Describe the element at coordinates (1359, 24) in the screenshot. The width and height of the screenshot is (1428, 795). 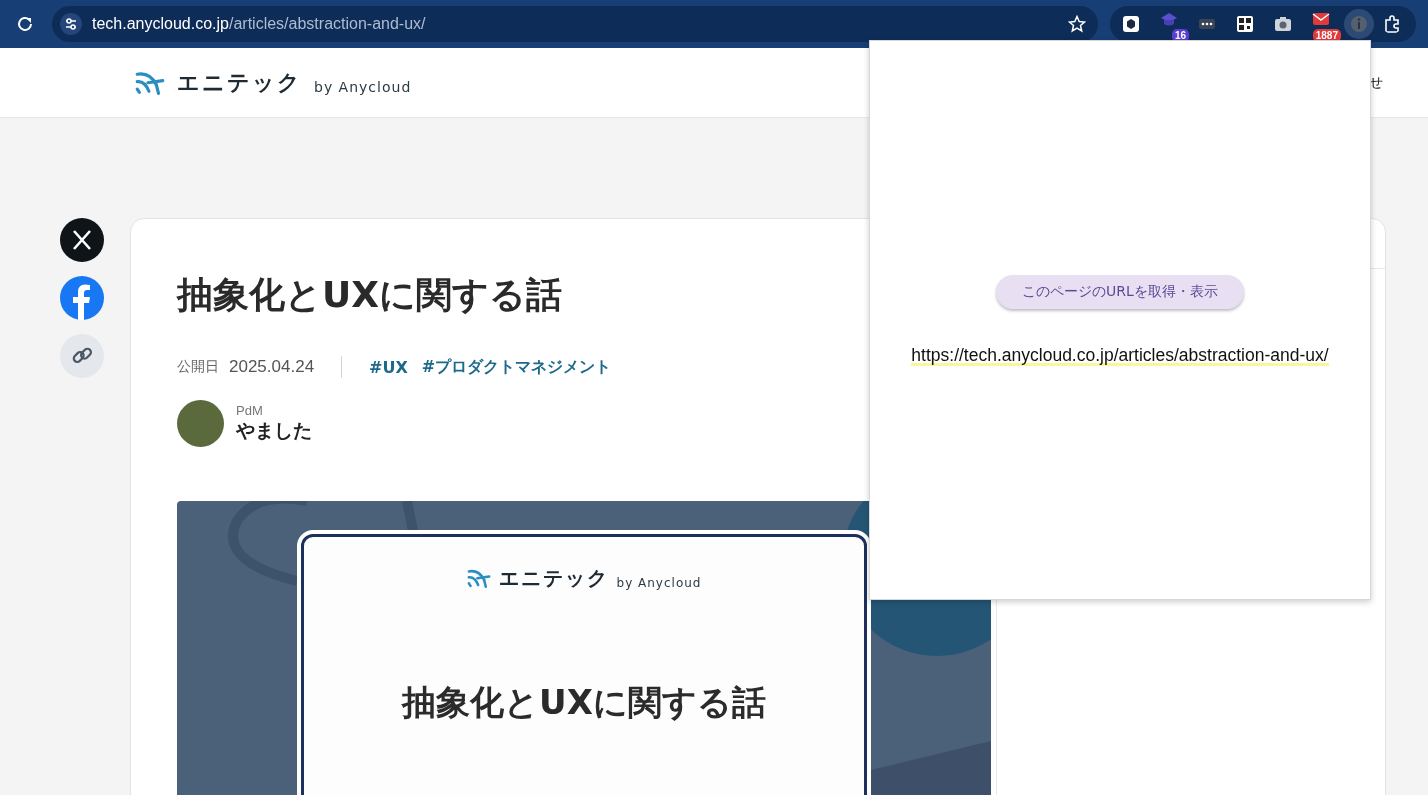
I see `info-icon` at that location.